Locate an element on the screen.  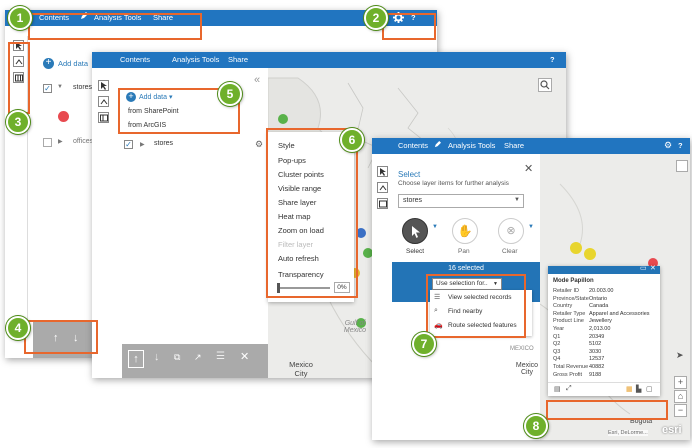
clear-dropdown-arrow: ▼ is located at coordinates (531, 227).